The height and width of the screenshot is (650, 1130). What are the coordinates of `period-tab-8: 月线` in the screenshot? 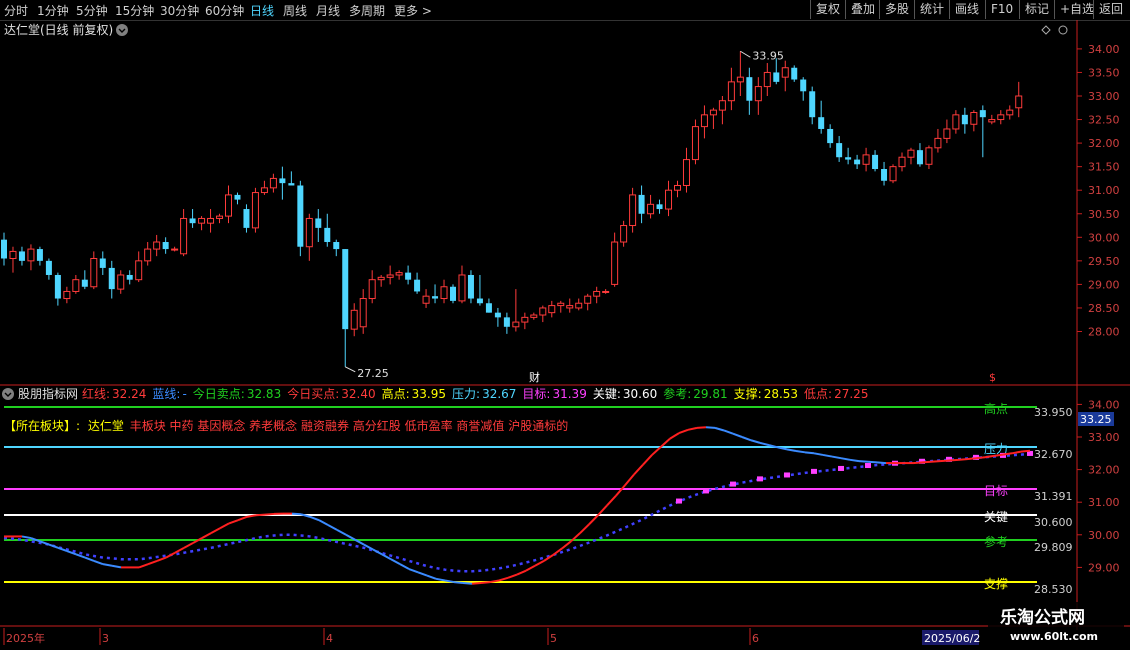 It's located at (328, 10).